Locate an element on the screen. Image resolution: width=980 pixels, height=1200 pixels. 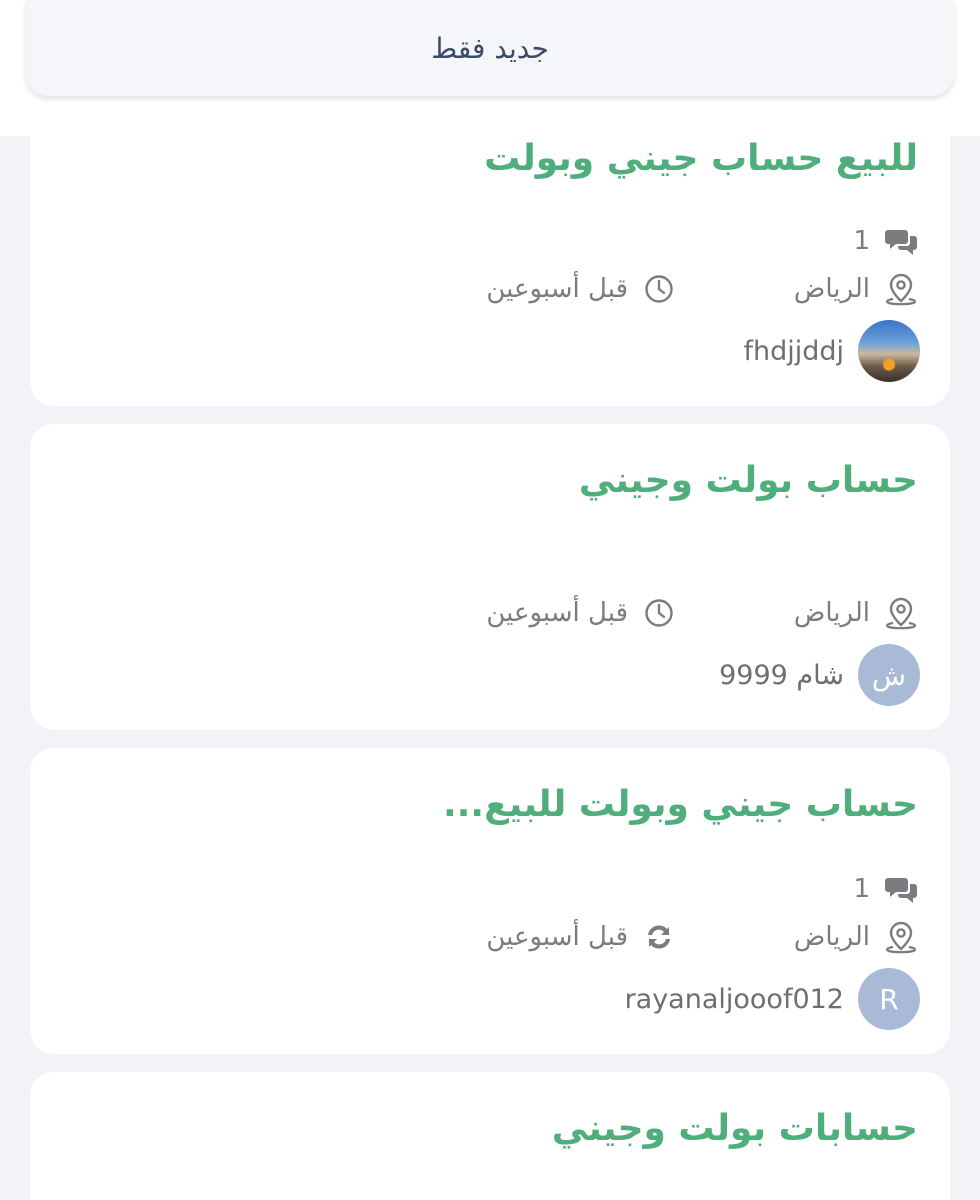
avatar: R is located at coordinates (889, 999).